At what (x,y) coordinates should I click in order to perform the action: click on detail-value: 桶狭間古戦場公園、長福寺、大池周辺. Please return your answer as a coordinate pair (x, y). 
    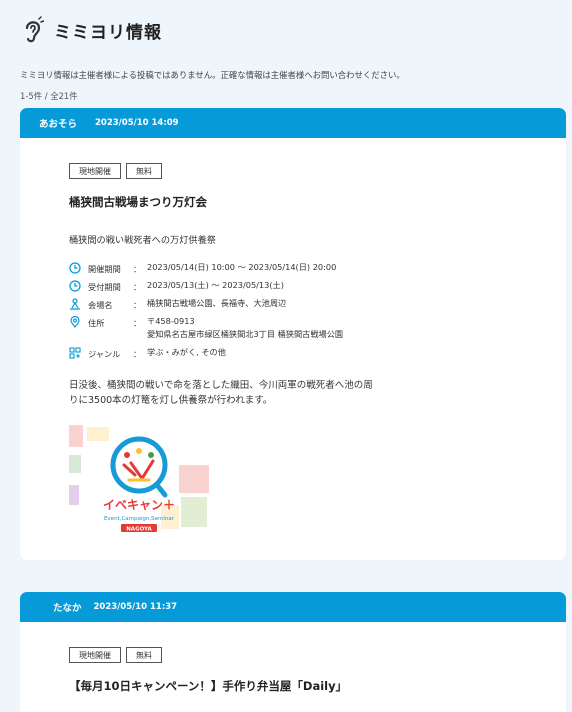
    Looking at the image, I should click on (217, 303).